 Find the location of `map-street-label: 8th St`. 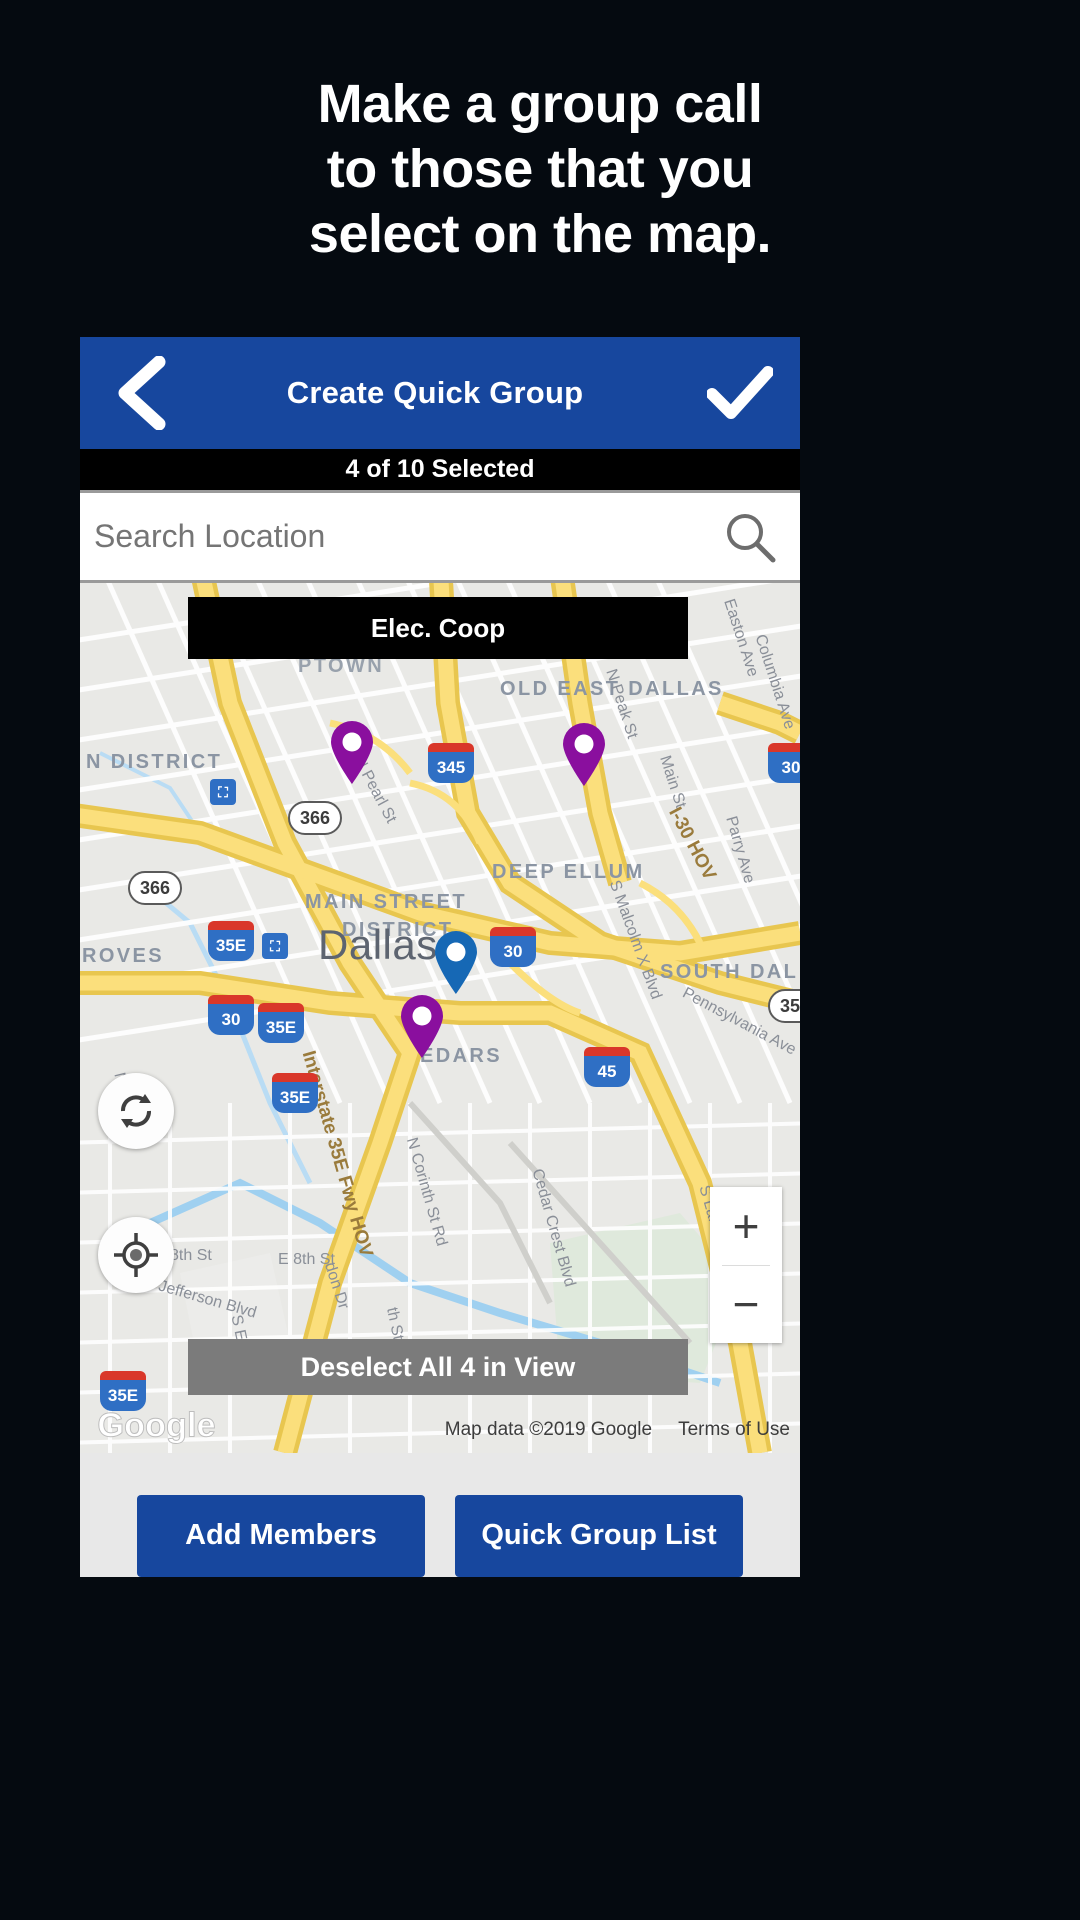

map-street-label: 8th St is located at coordinates (191, 1255).